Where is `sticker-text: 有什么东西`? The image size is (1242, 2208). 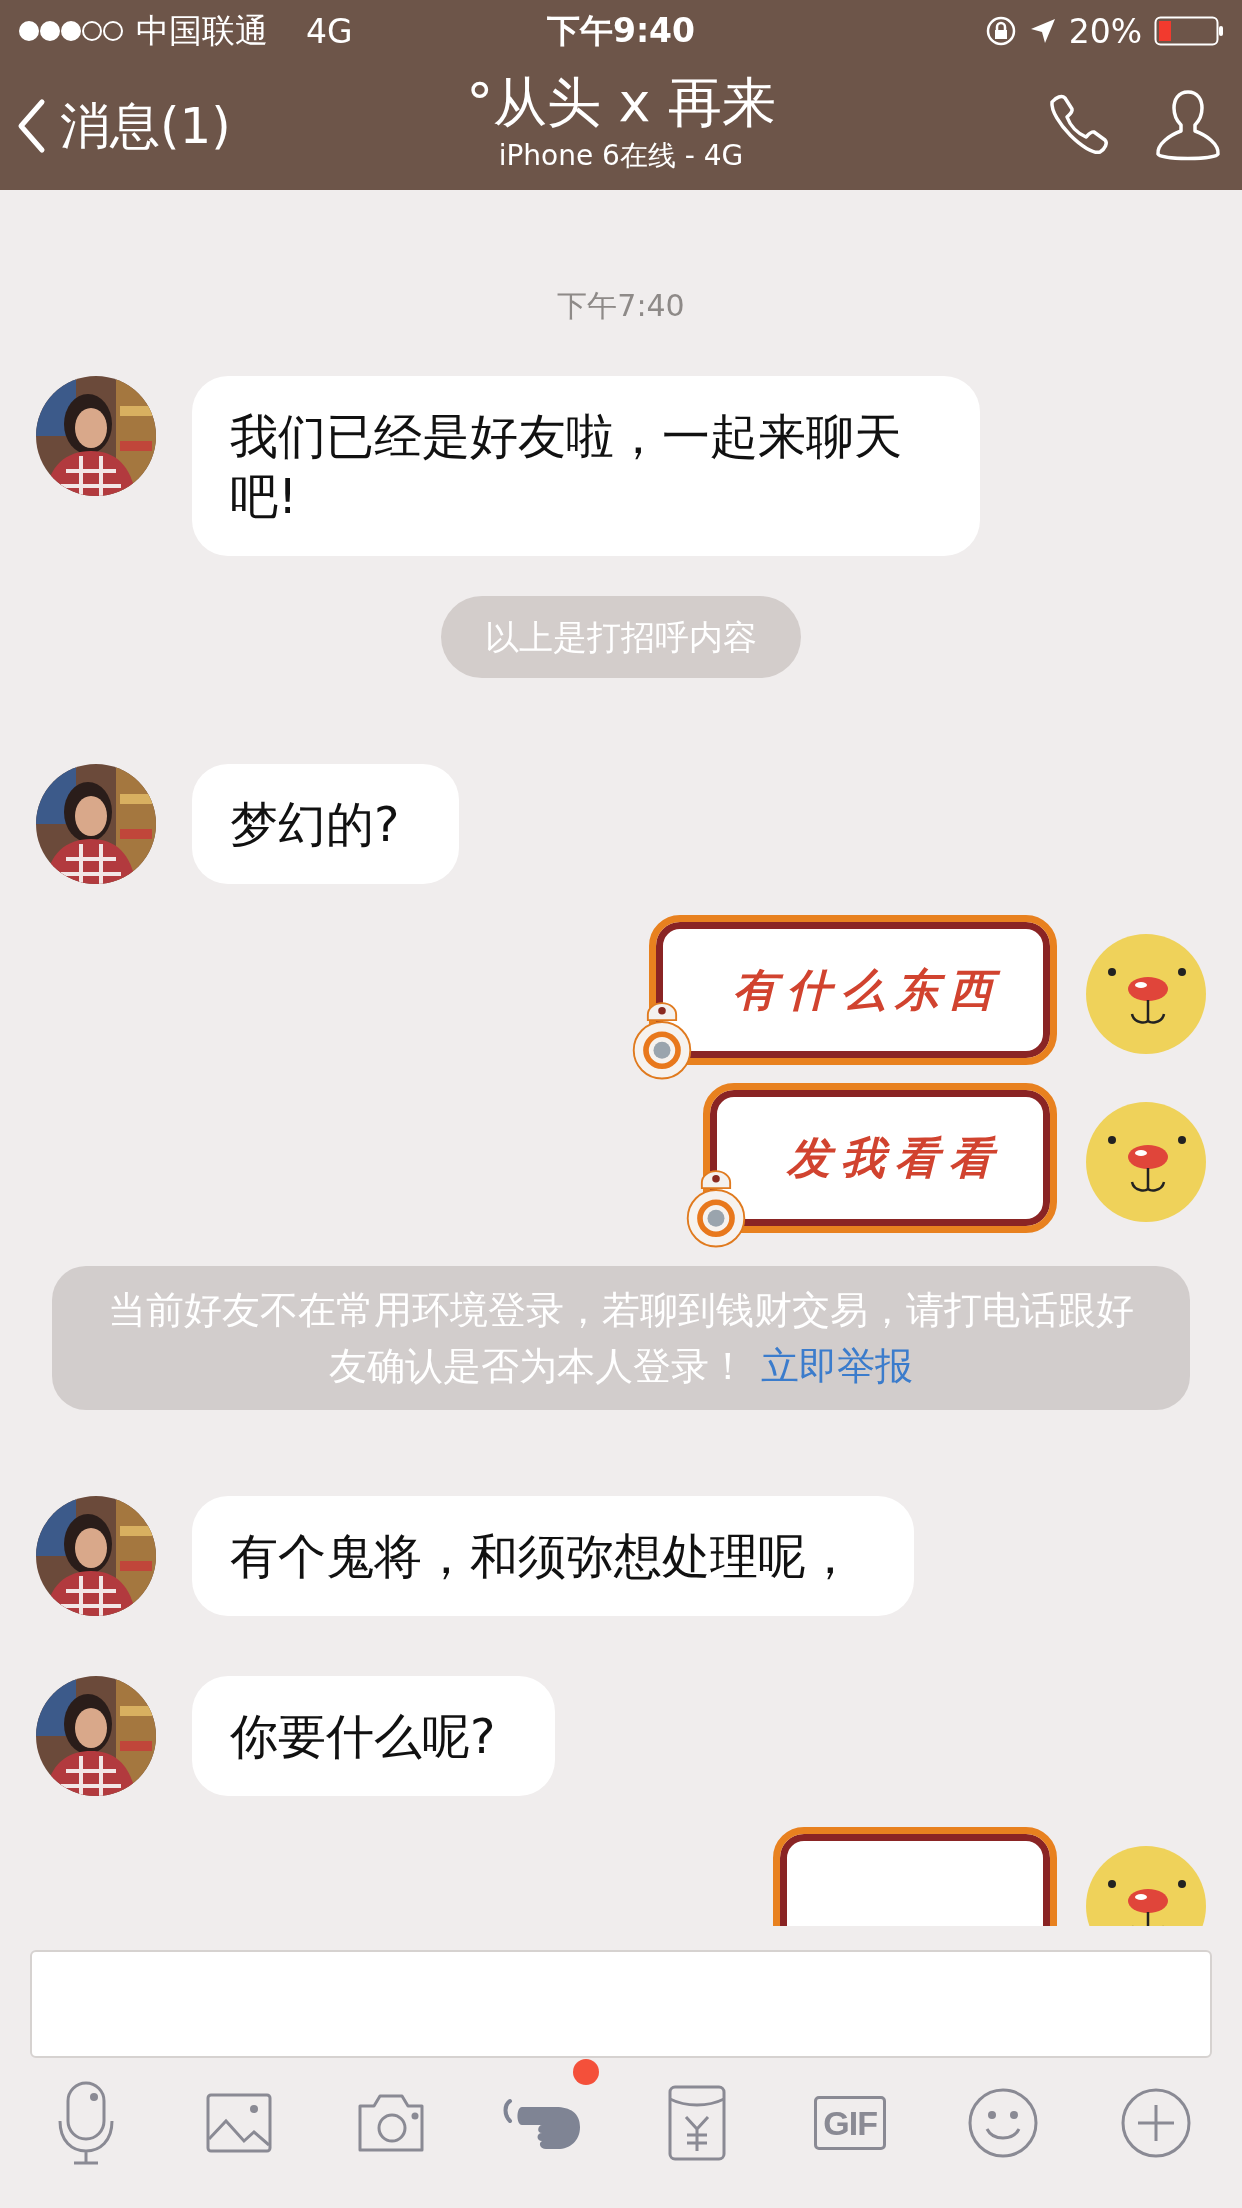
sticker-text: 有什么东西 is located at coordinates (867, 989).